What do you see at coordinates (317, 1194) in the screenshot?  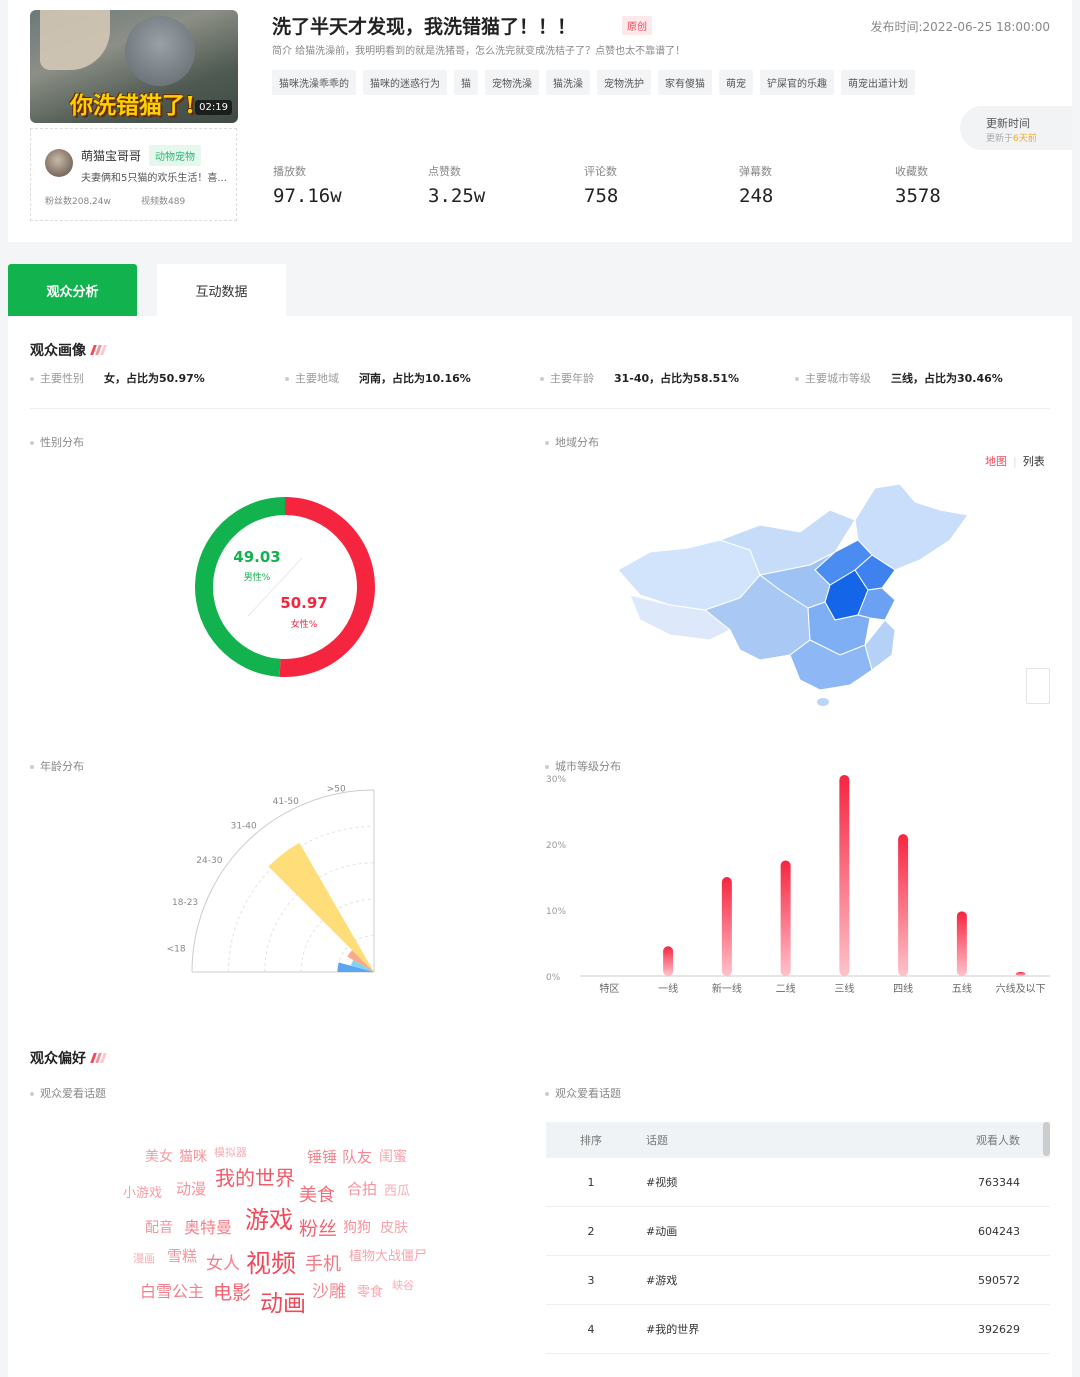 I see `word-cloud-term: 美食` at bounding box center [317, 1194].